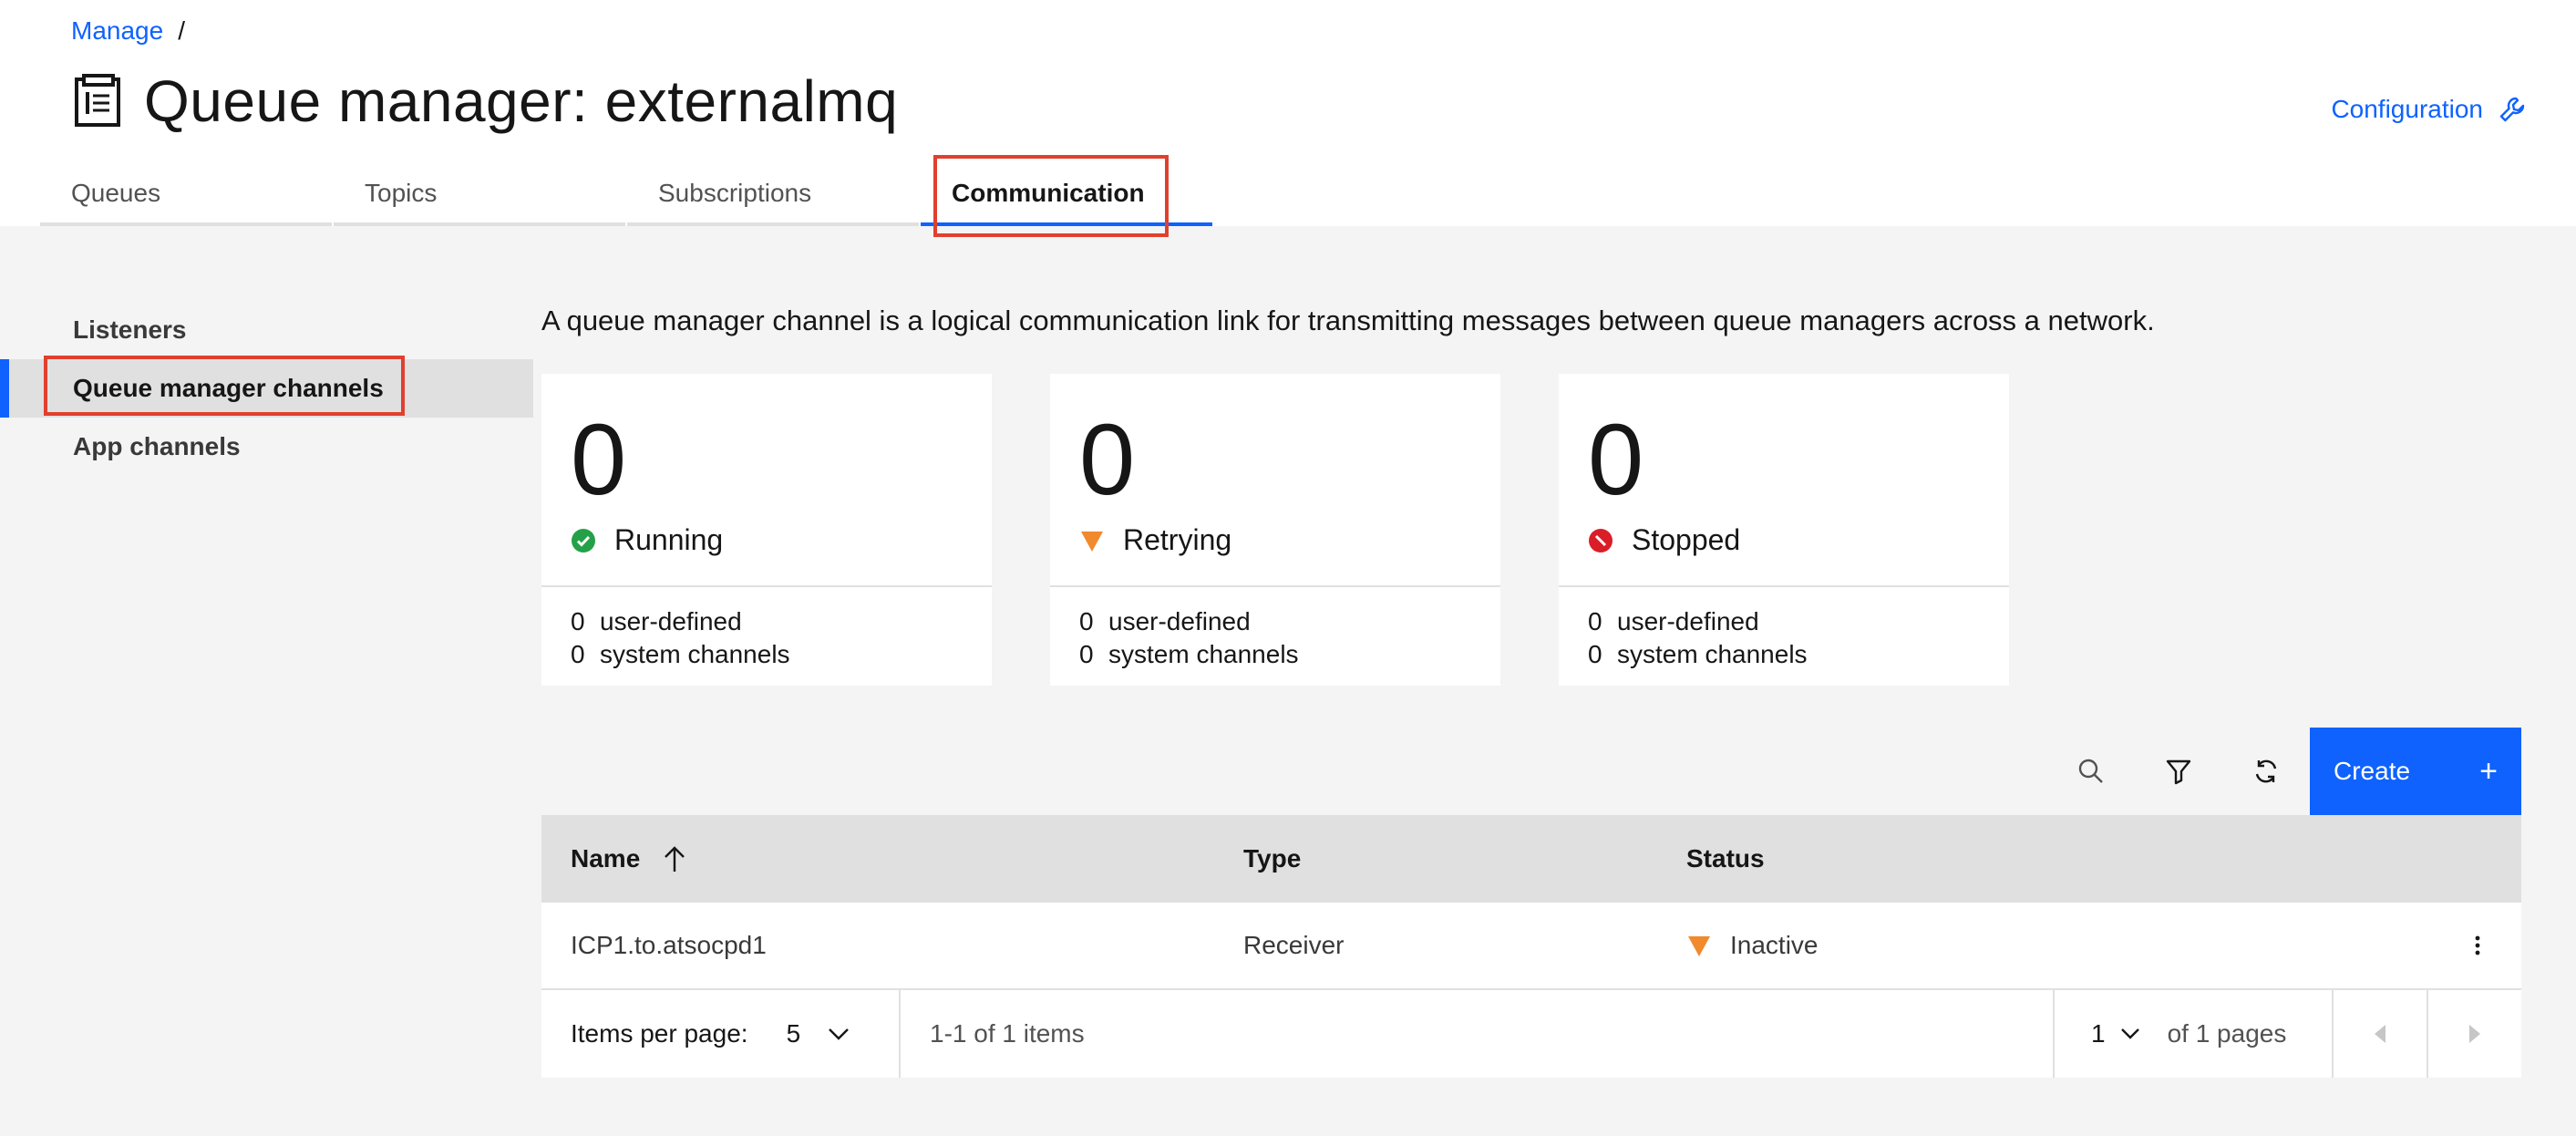  What do you see at coordinates (479, 195) in the screenshot?
I see `tab-topics: Topics` at bounding box center [479, 195].